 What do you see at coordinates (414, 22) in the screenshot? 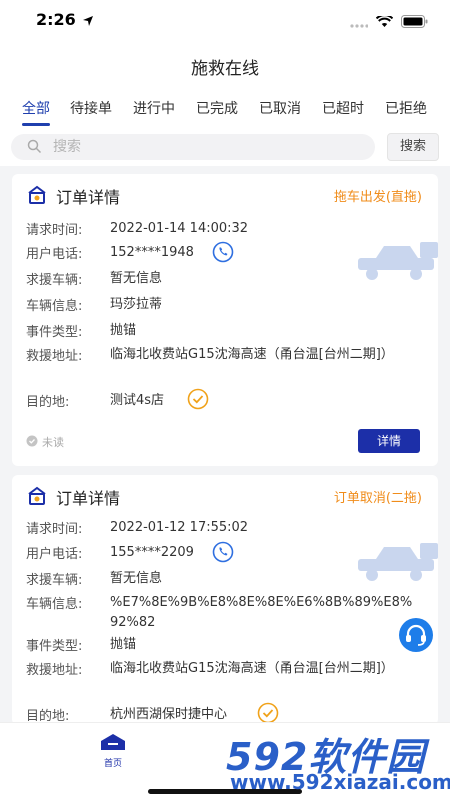
I see `battery-icon` at bounding box center [414, 22].